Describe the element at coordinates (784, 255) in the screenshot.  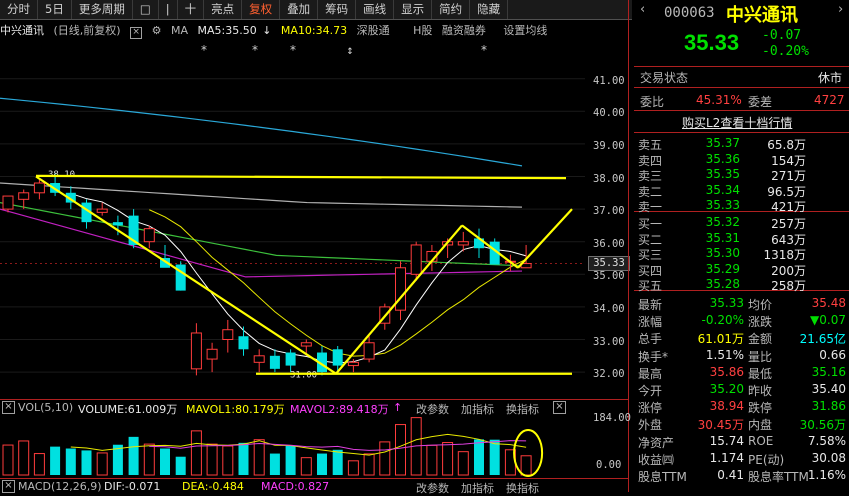
I see `bid-volume: 1318万` at that location.